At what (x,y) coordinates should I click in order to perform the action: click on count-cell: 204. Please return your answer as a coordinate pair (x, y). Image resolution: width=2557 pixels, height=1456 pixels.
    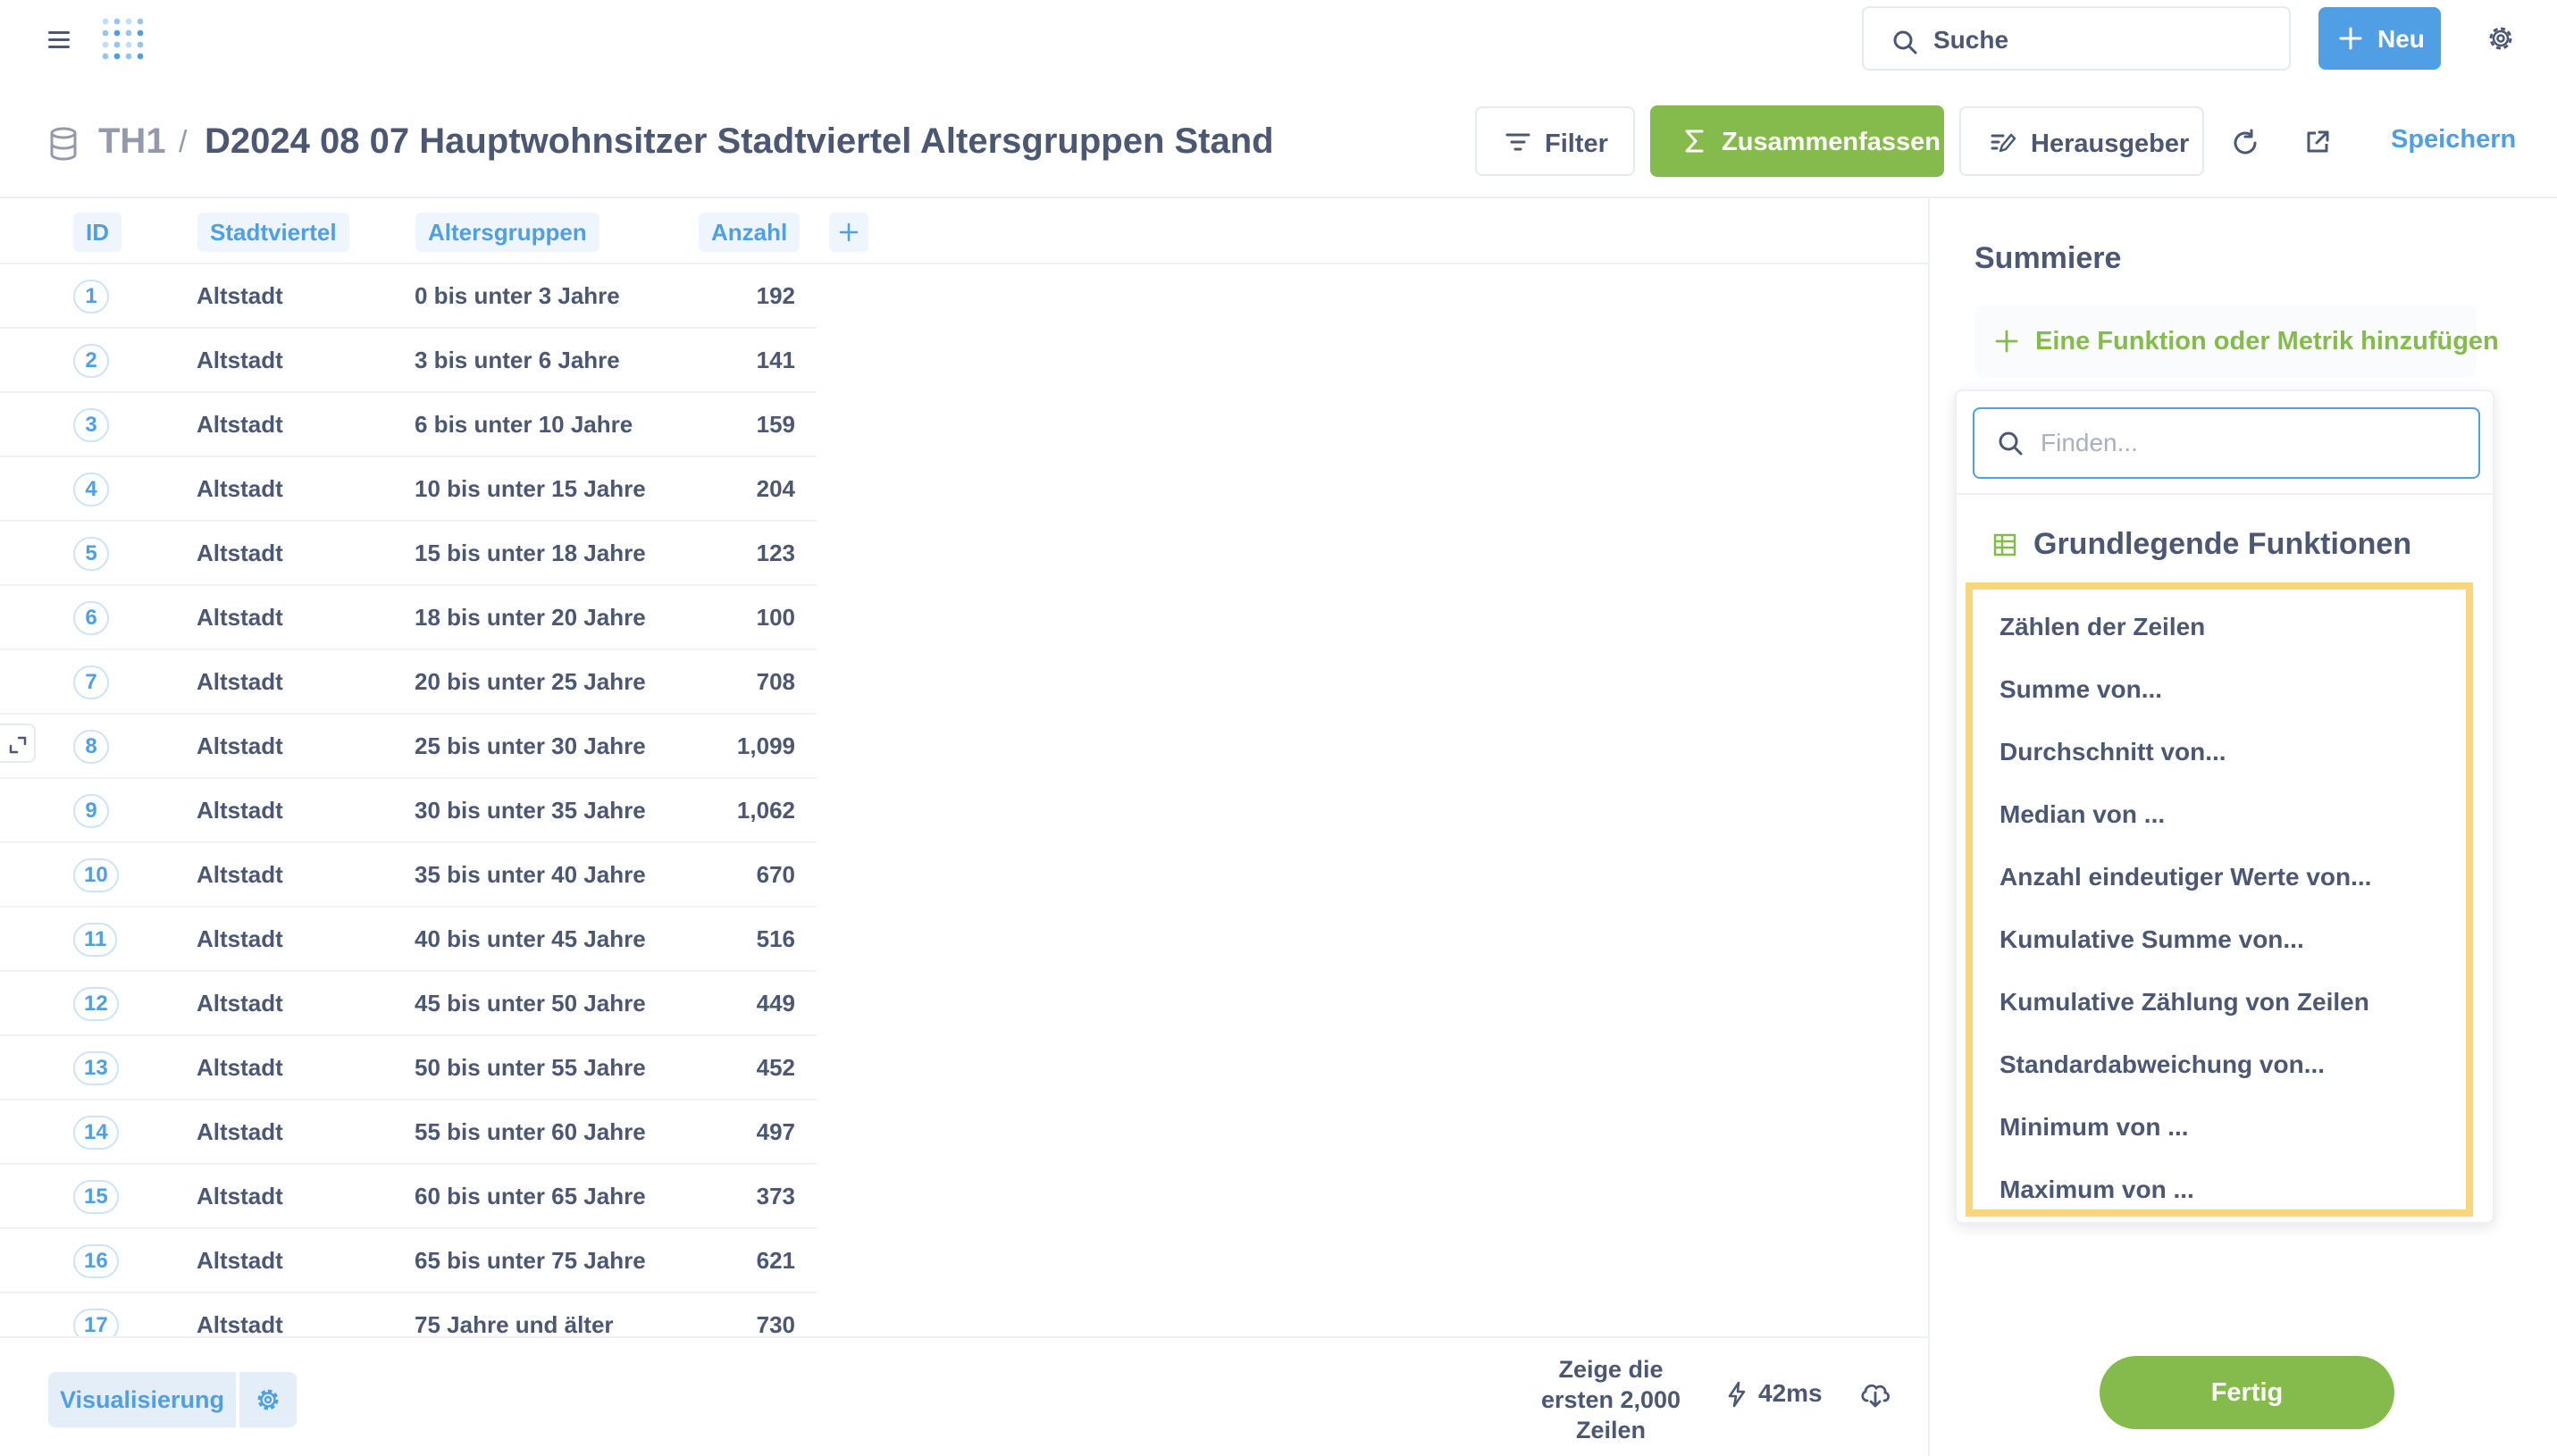
    Looking at the image, I should click on (776, 489).